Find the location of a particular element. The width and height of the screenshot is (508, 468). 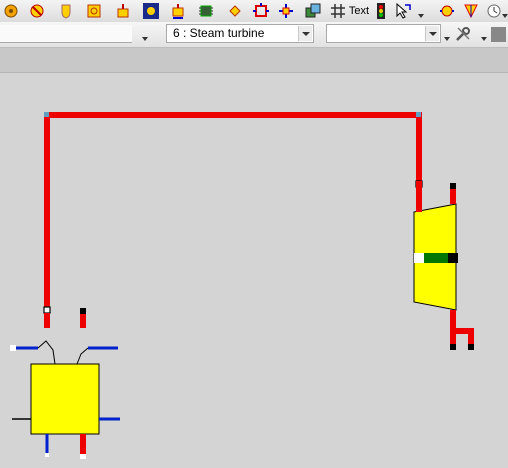

cursor-tool-icon is located at coordinates (403, 10).